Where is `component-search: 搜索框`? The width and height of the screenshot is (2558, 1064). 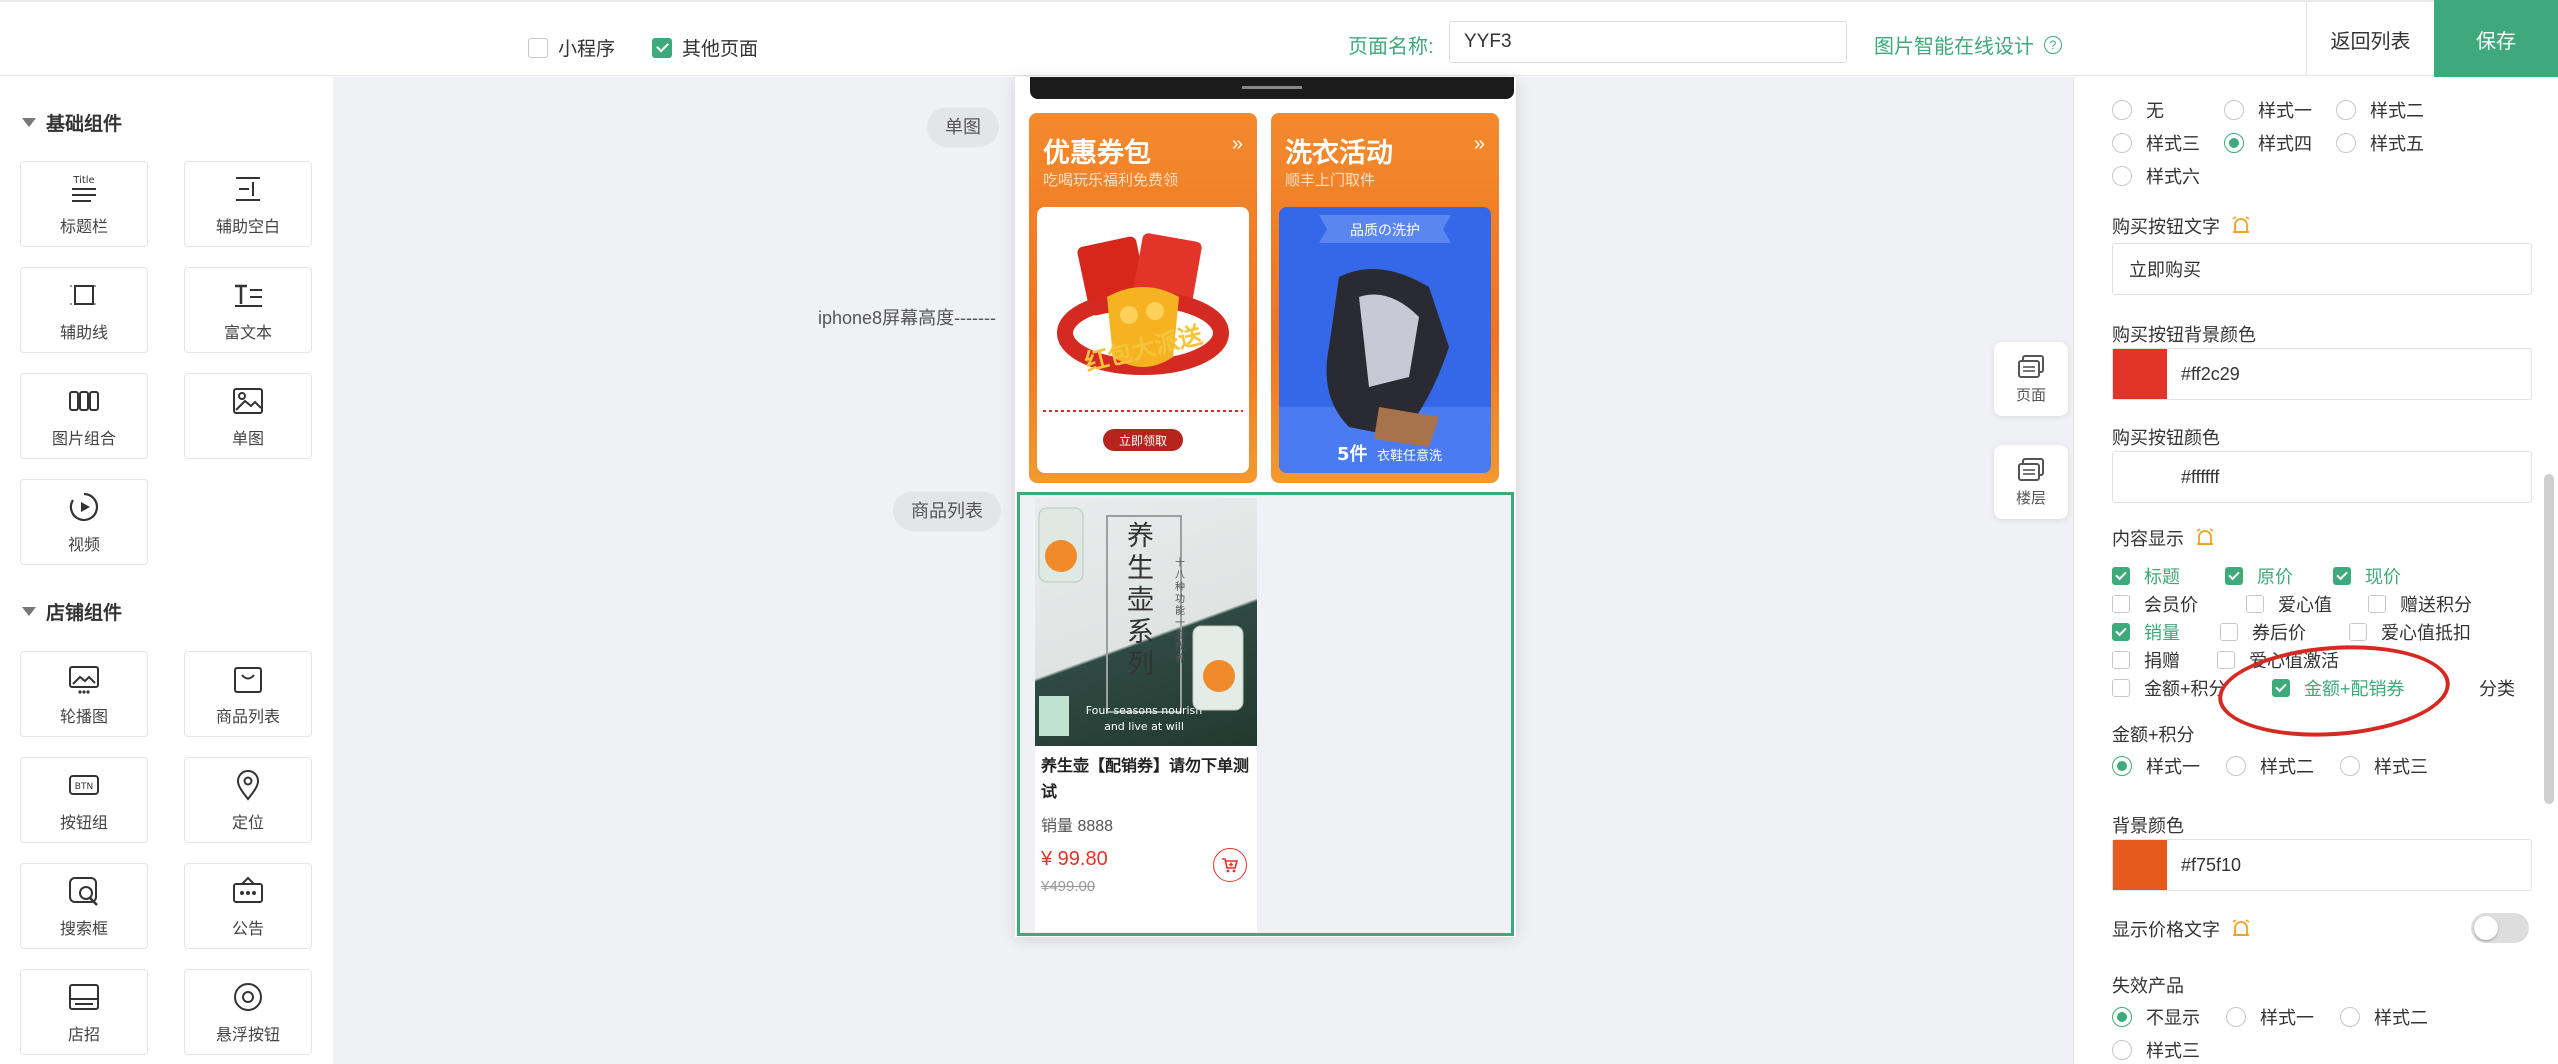
component-search: 搜索框 is located at coordinates (84, 906).